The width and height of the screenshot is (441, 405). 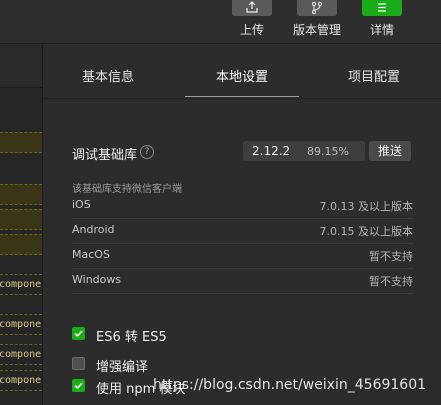 What do you see at coordinates (271, 151) in the screenshot?
I see `debug-lib-version: 2.12.2` at bounding box center [271, 151].